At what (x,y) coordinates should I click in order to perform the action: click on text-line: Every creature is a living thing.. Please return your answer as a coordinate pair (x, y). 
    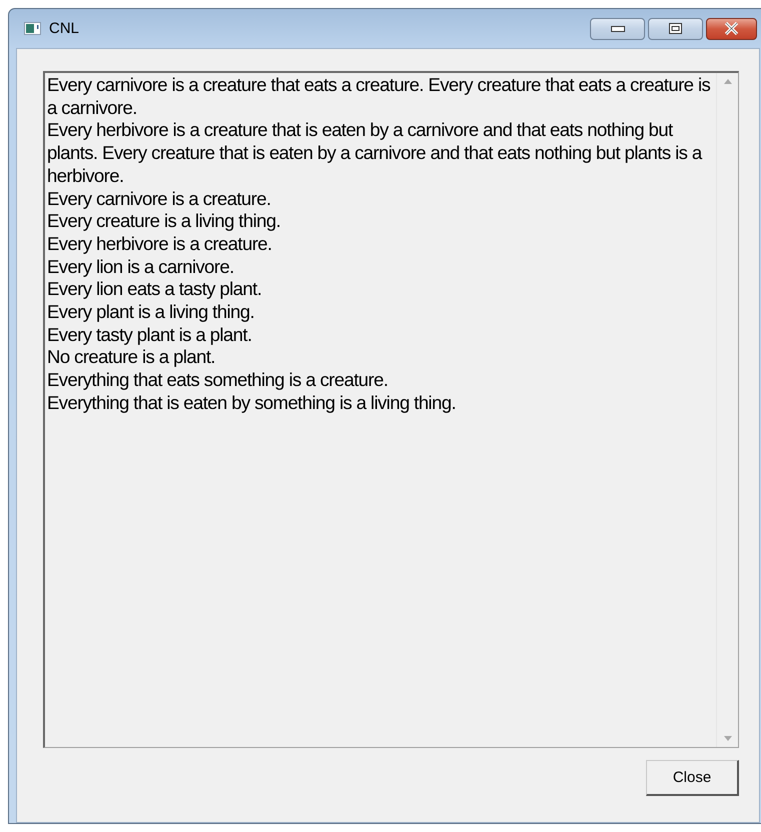
    Looking at the image, I should click on (164, 221).